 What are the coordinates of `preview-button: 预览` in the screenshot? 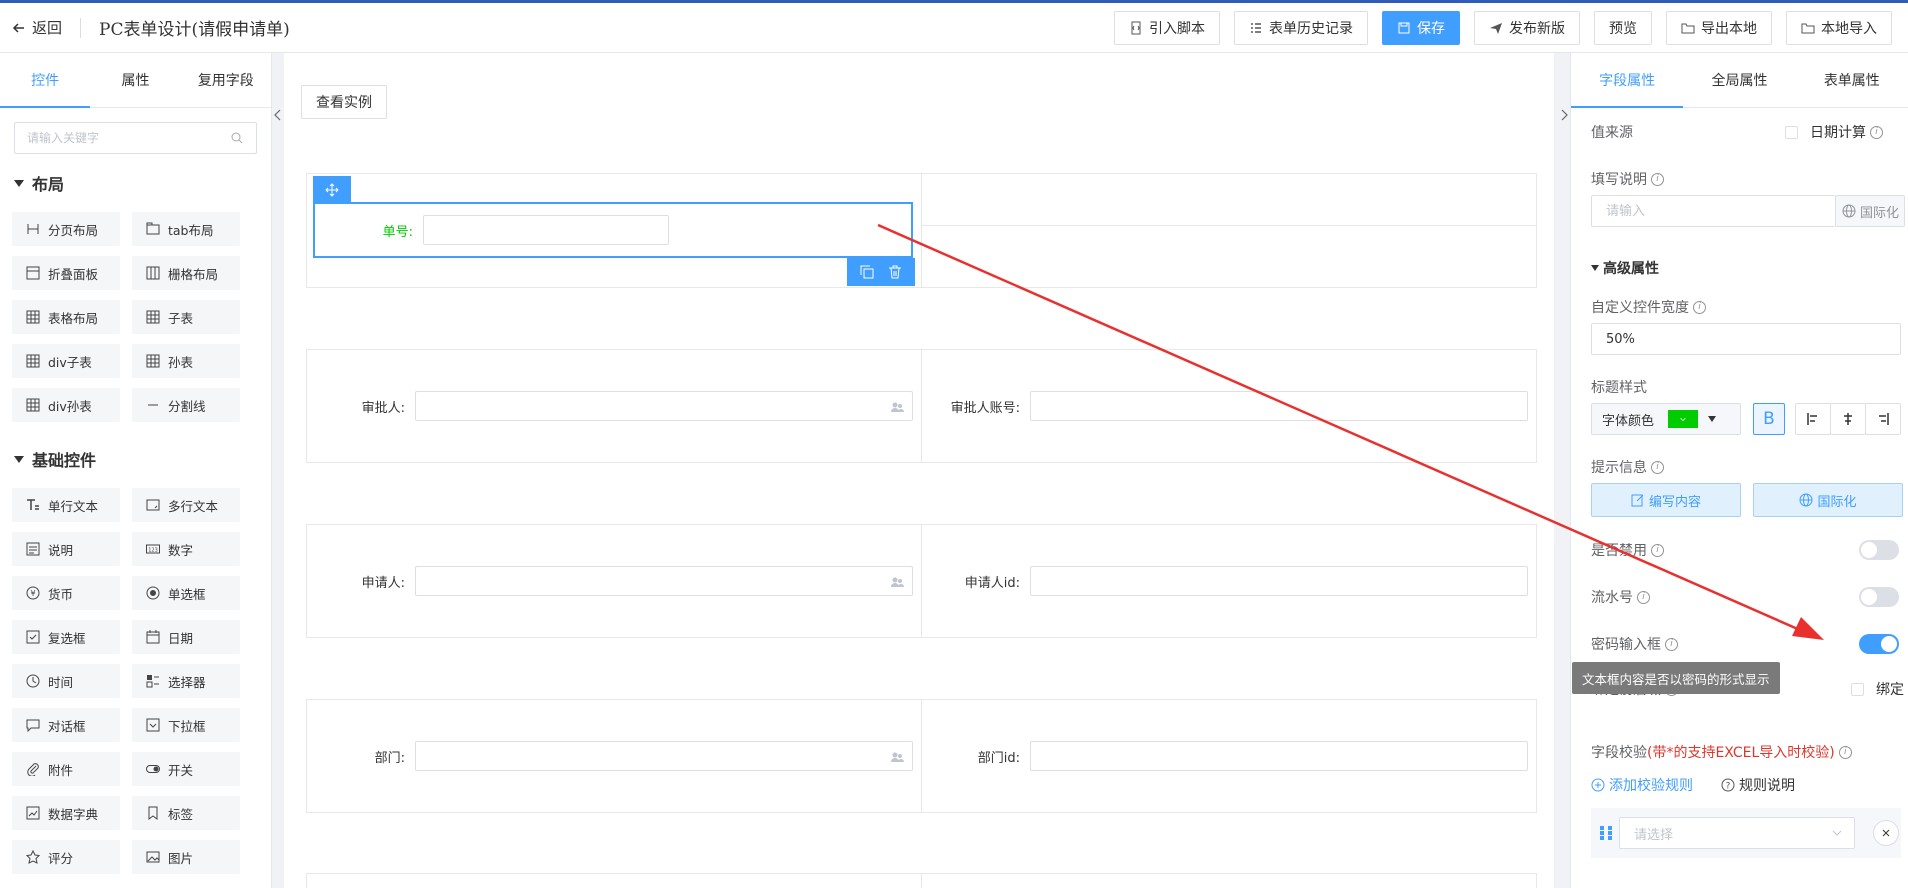 It's located at (1623, 28).